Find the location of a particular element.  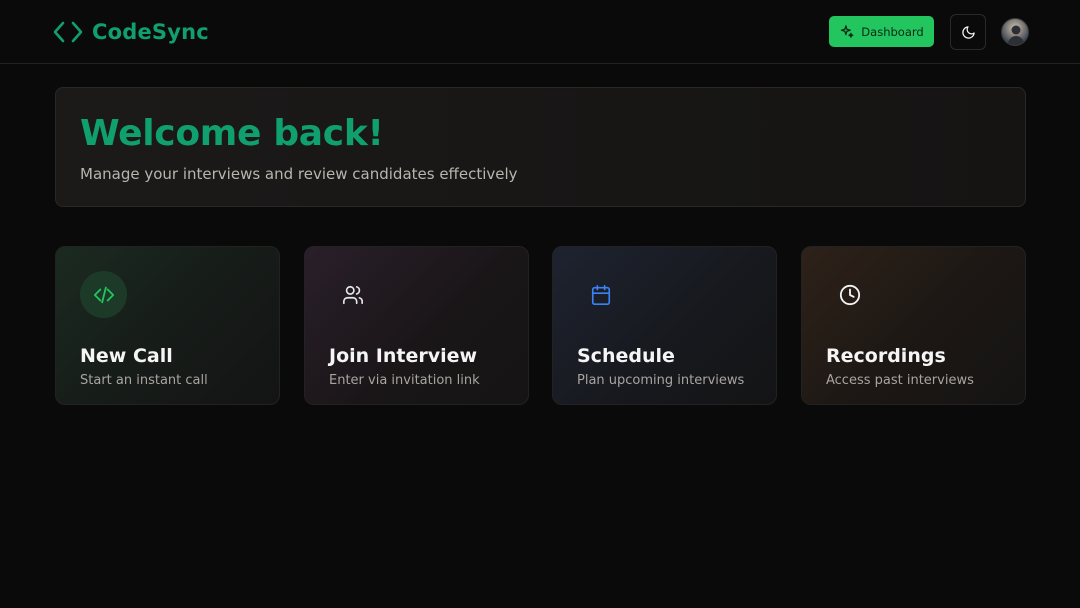

moon-icon is located at coordinates (968, 32).